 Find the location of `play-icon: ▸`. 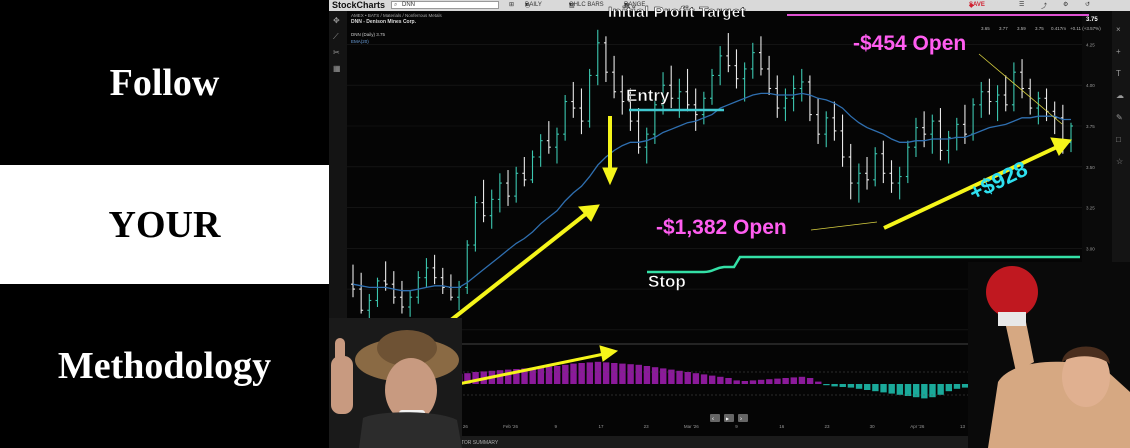

play-icon: ▸ is located at coordinates (727, 420).